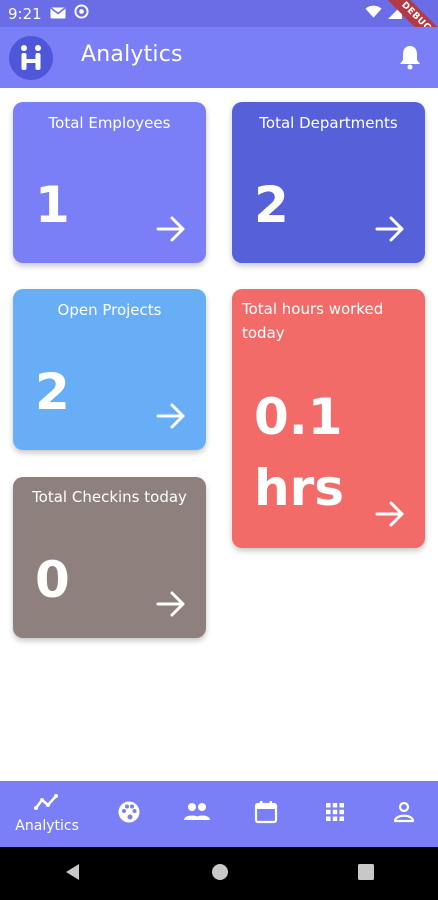 This screenshot has width=438, height=900. Describe the element at coordinates (410, 59) in the screenshot. I see `notification-bell-icon` at that location.